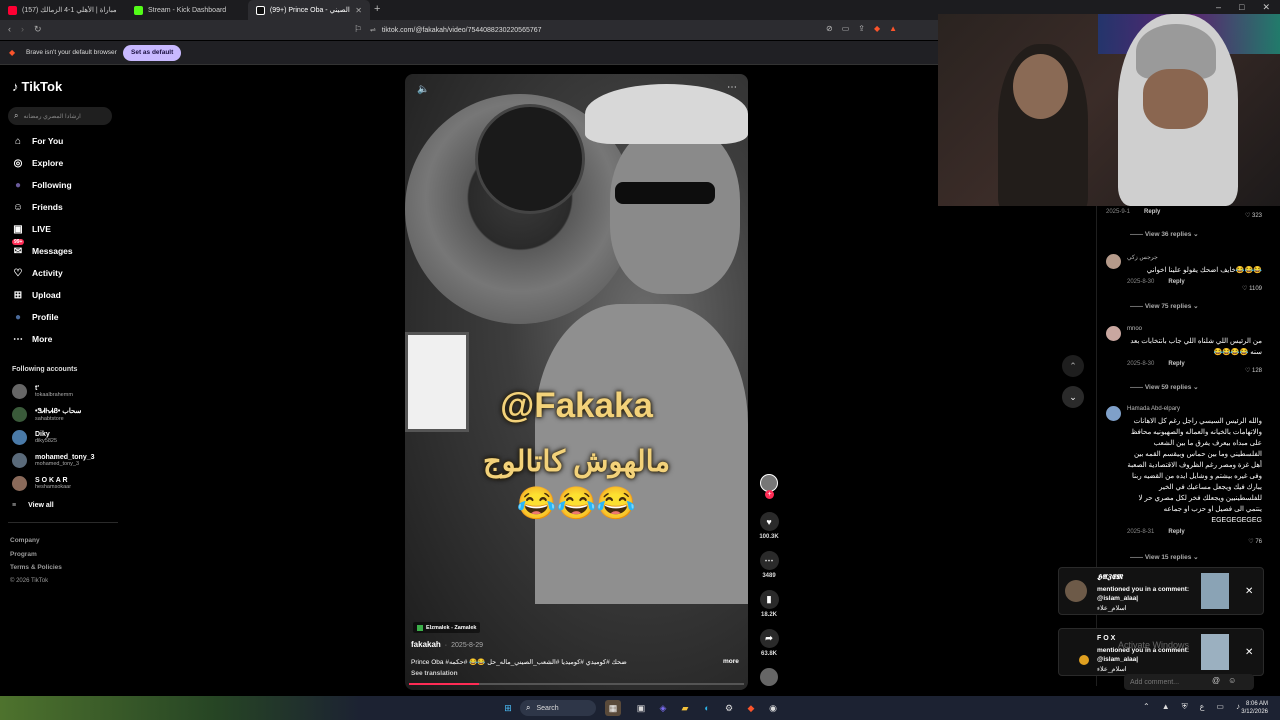  I want to click on volume-icon: 🔈, so click(423, 89).